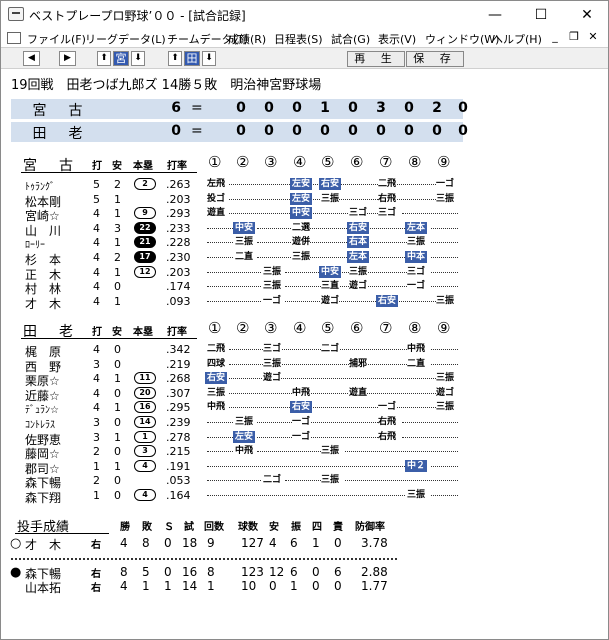 This screenshot has width=609, height=640. I want to click on pitching-era: 2.88, so click(374, 572).